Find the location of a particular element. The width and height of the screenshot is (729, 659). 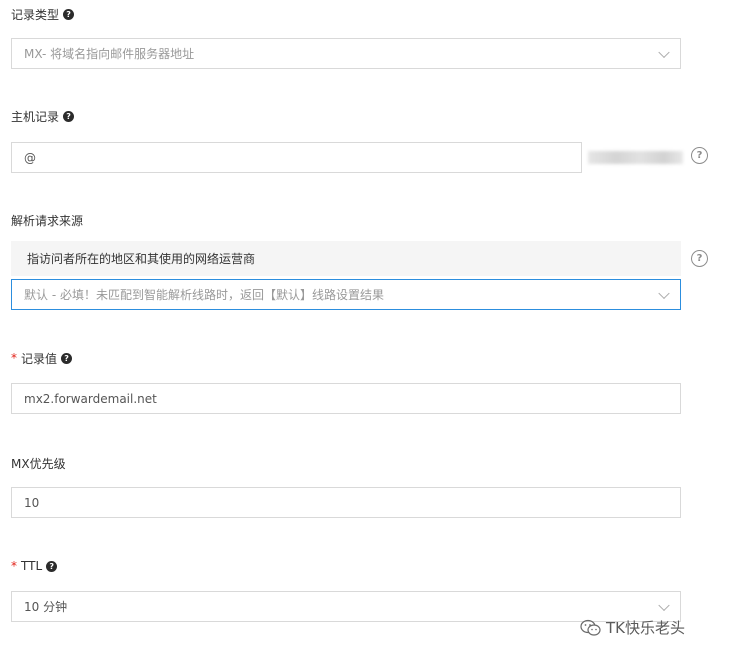

record-value-label: 记录值 is located at coordinates (39, 358).